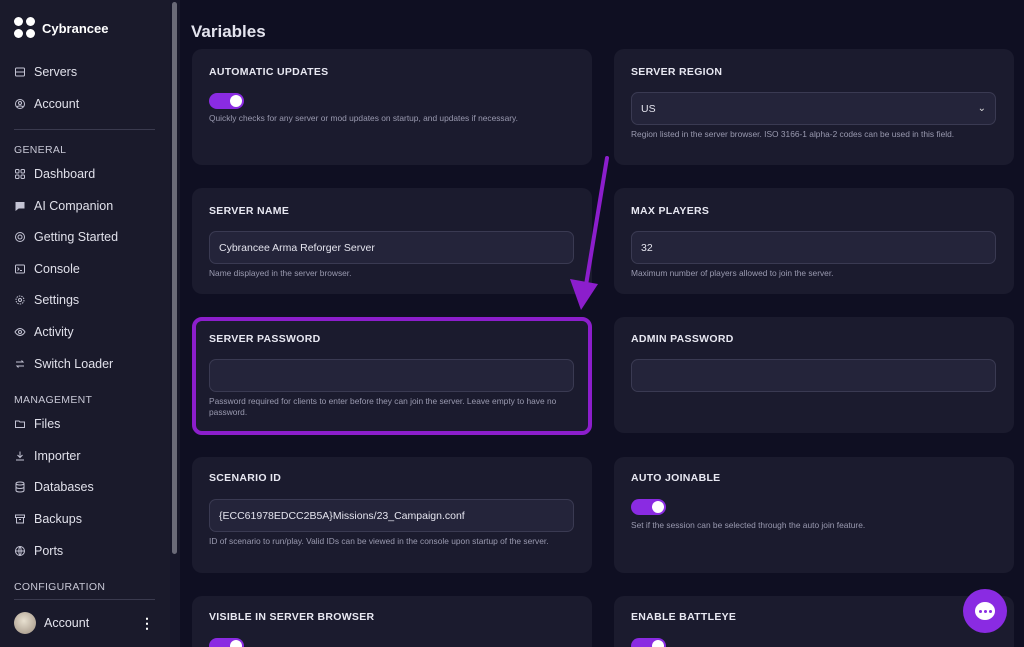 The image size is (1024, 647). What do you see at coordinates (676, 478) in the screenshot?
I see `card-title: AUTO JOINABLE` at bounding box center [676, 478].